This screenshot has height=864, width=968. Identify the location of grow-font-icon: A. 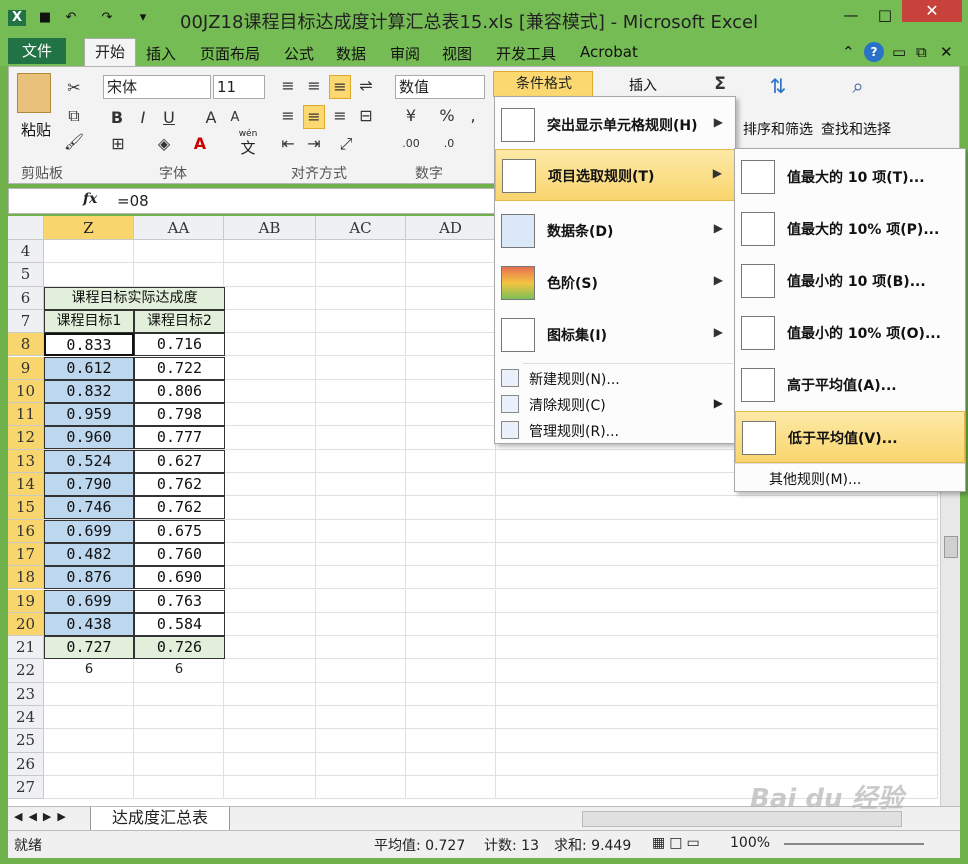
(211, 118).